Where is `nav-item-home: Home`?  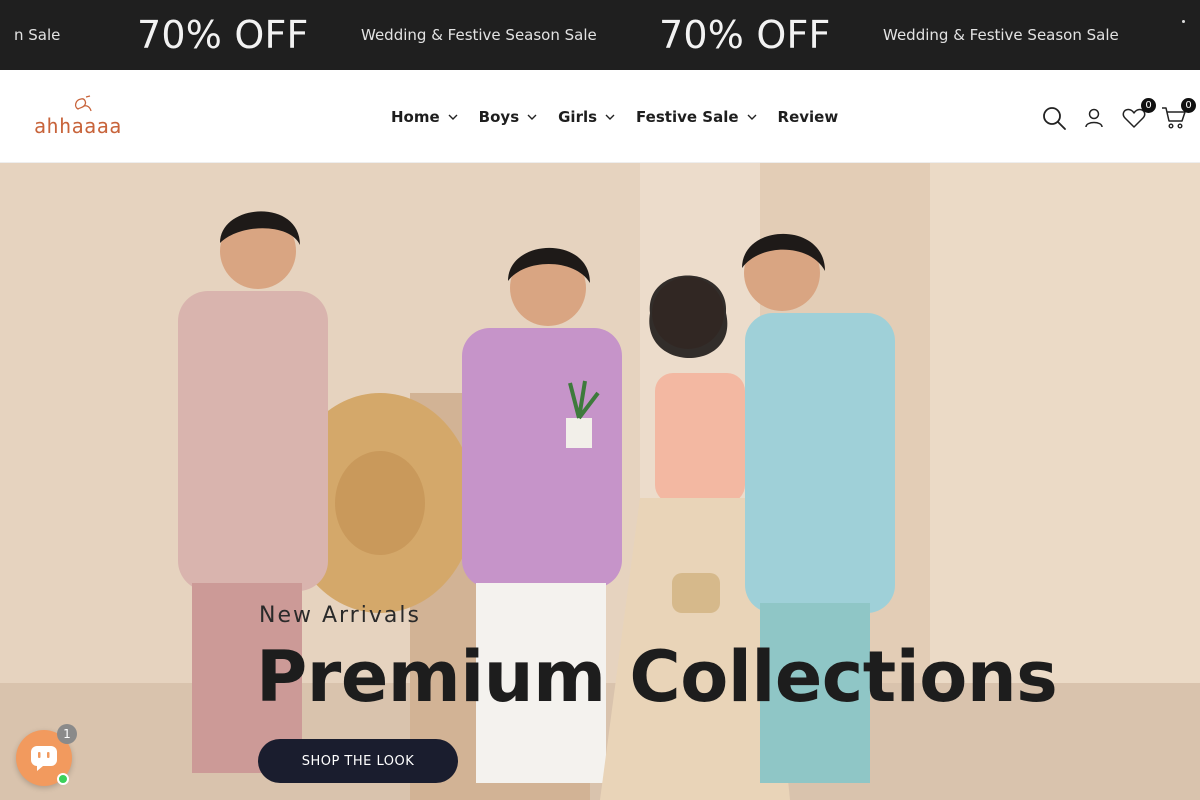
nav-item-home: Home is located at coordinates (424, 117).